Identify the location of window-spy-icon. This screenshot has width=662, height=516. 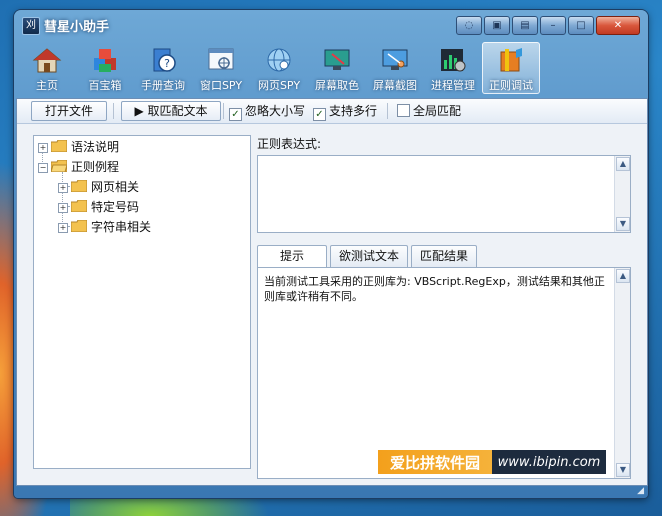
(221, 59).